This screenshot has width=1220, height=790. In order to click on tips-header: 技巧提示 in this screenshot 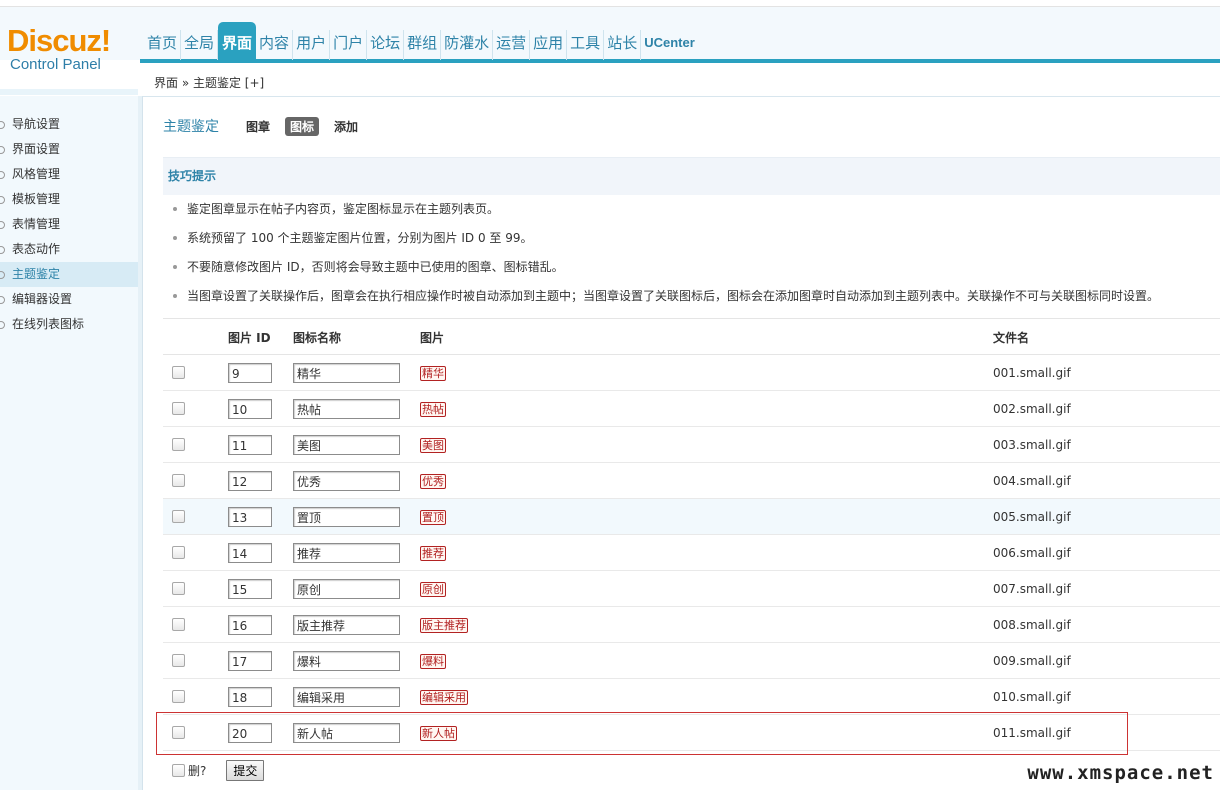, I will do `click(691, 176)`.